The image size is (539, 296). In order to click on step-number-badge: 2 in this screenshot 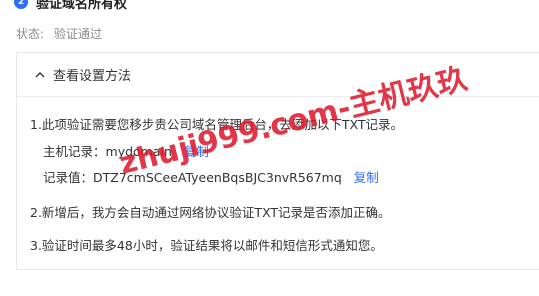, I will do `click(21, 4)`.